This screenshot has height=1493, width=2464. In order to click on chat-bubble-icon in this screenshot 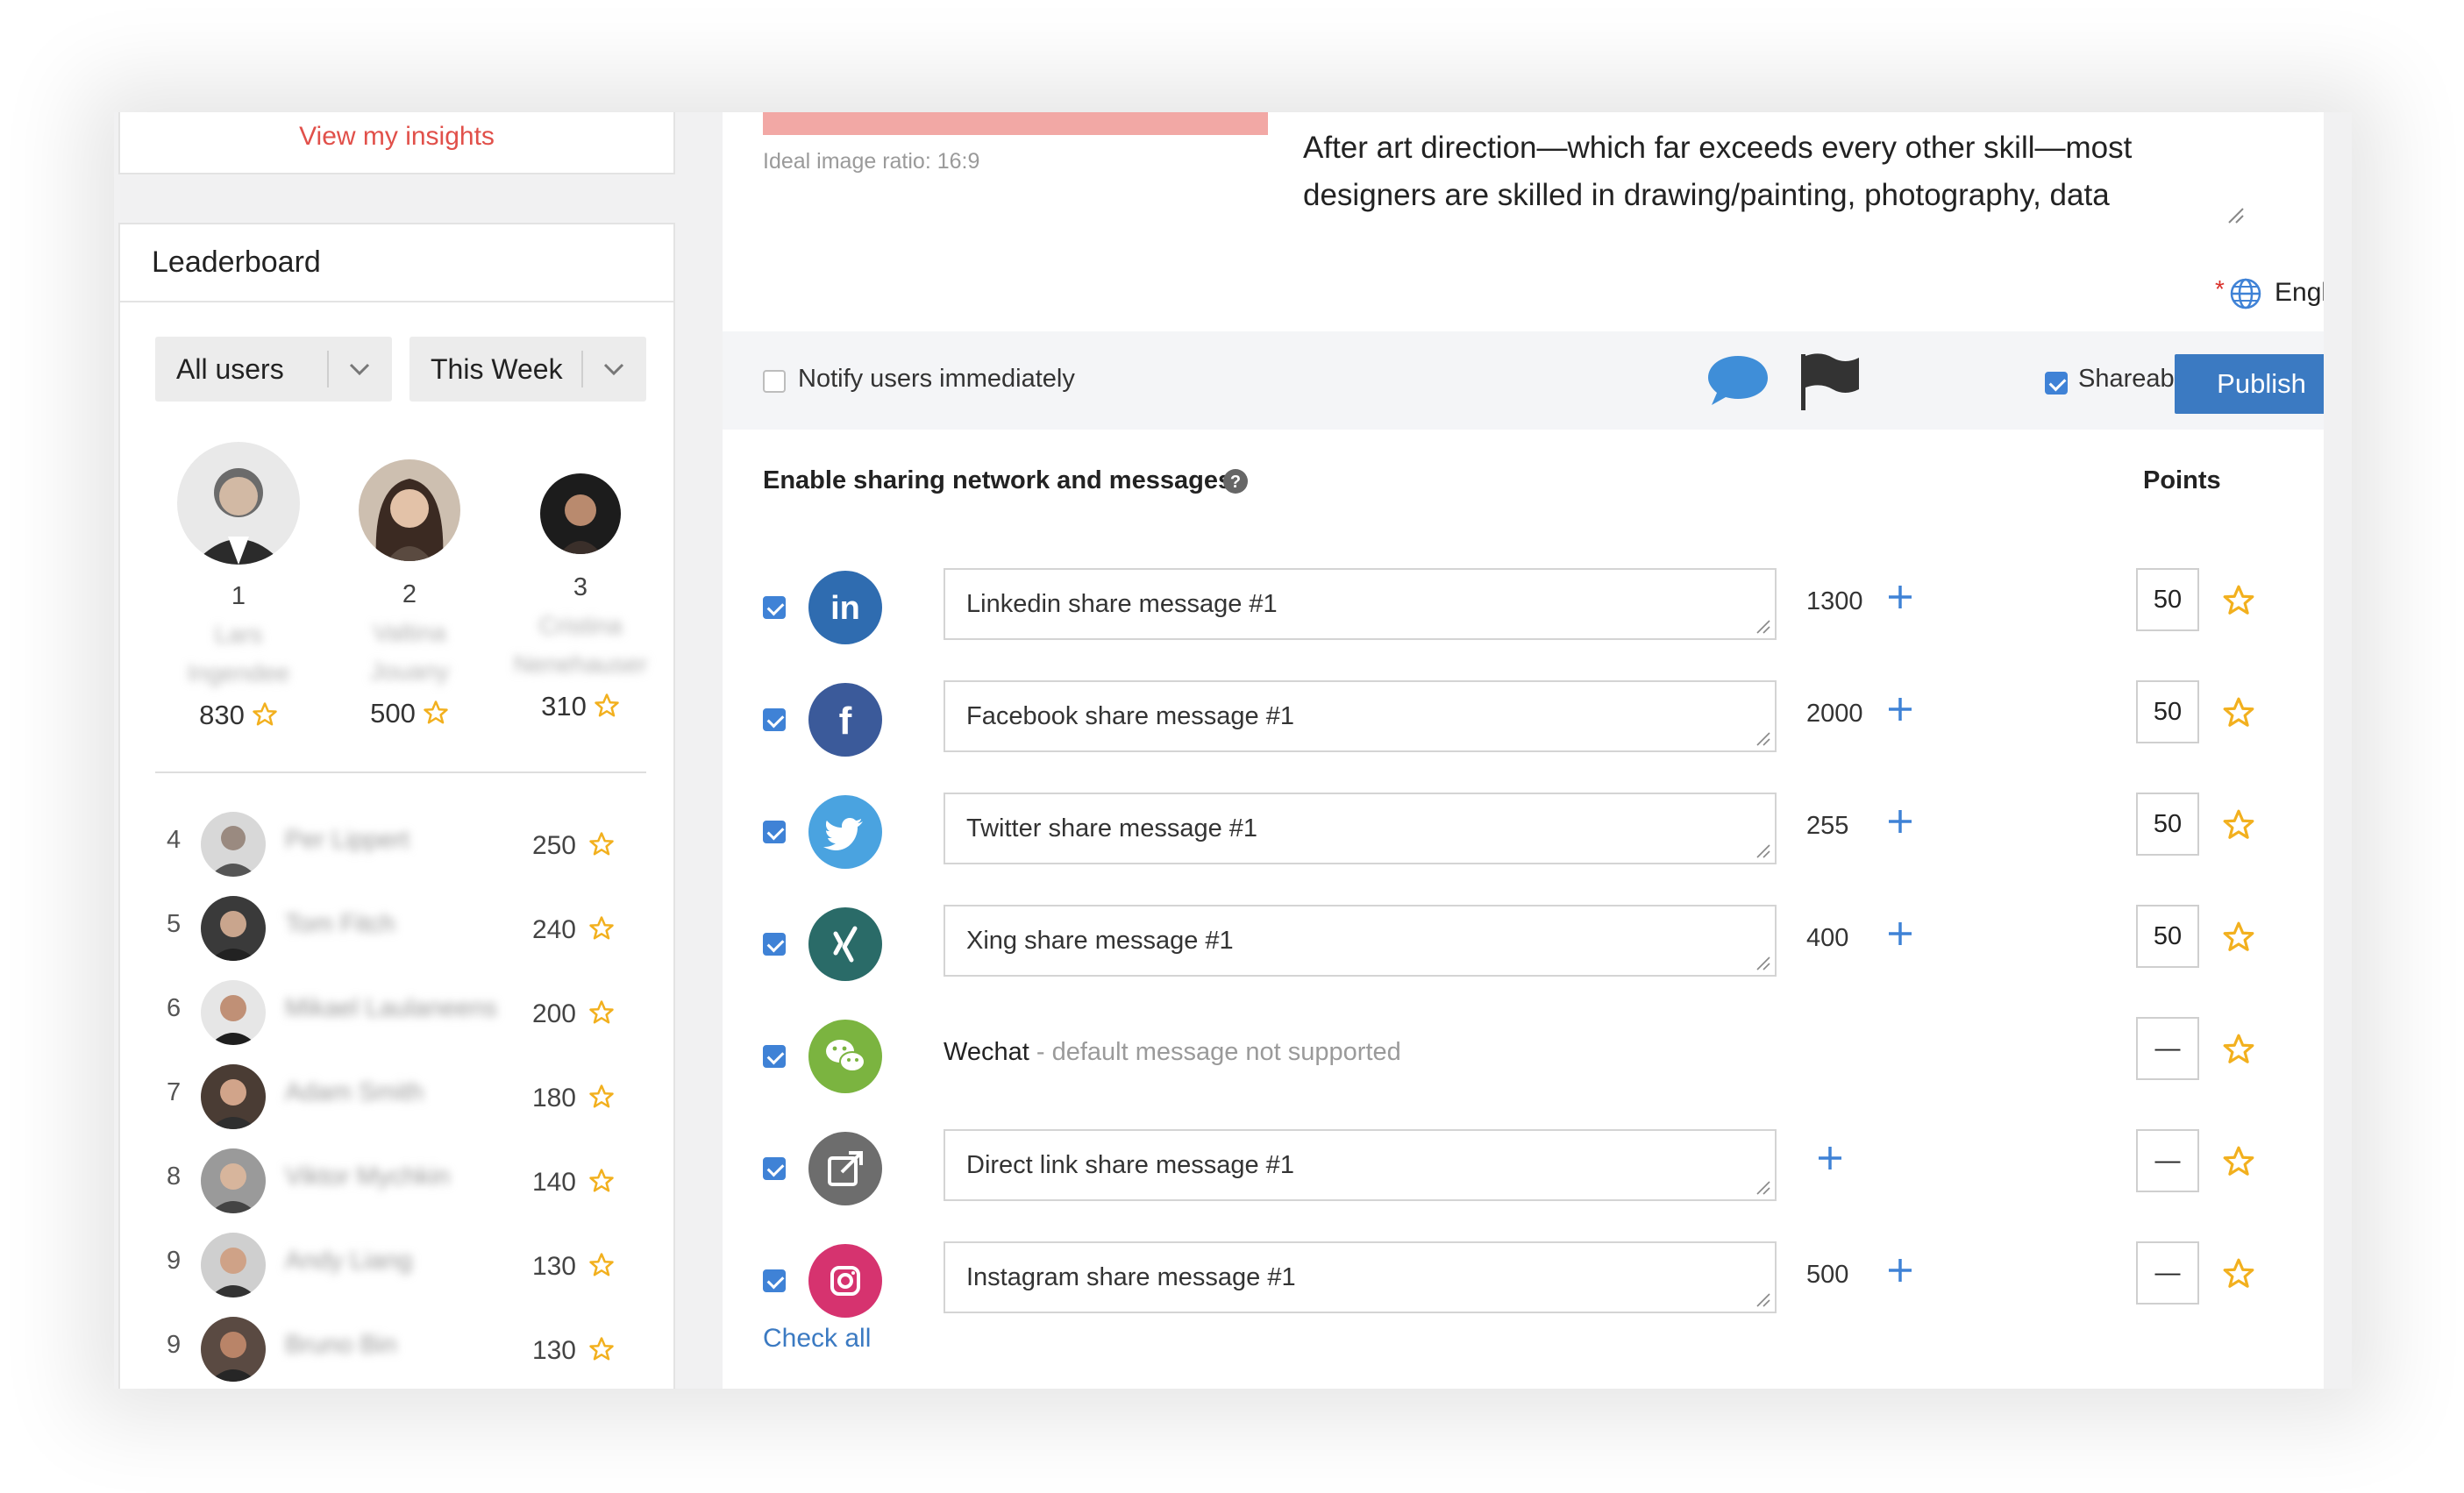, I will do `click(1738, 381)`.